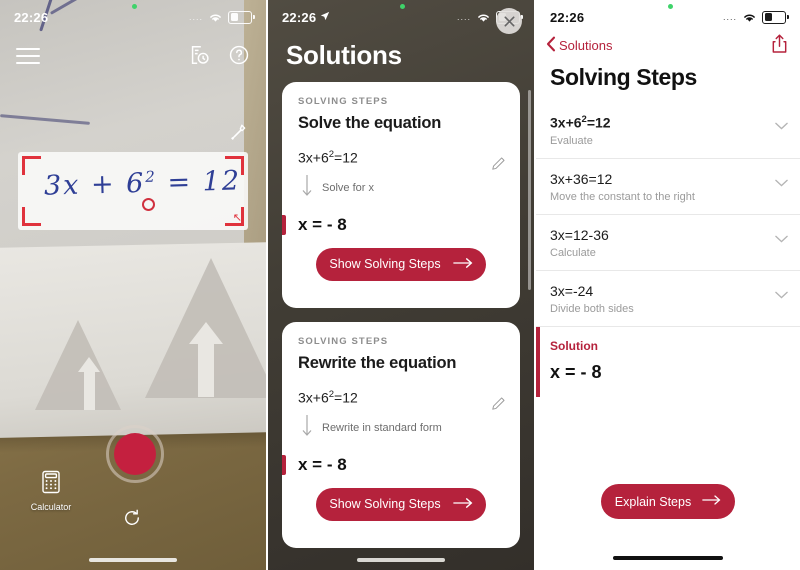  I want to click on card-title: Solve the equation, so click(370, 123).